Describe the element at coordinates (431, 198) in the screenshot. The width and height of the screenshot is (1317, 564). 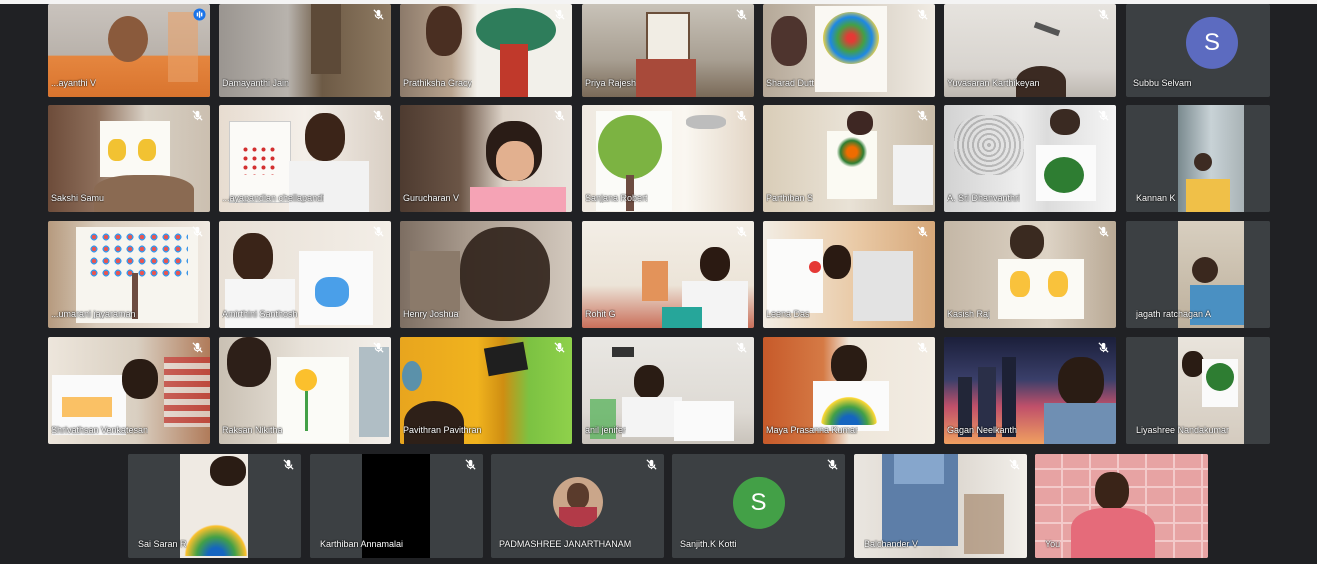
I see `participant-name: Gurucharan V` at that location.